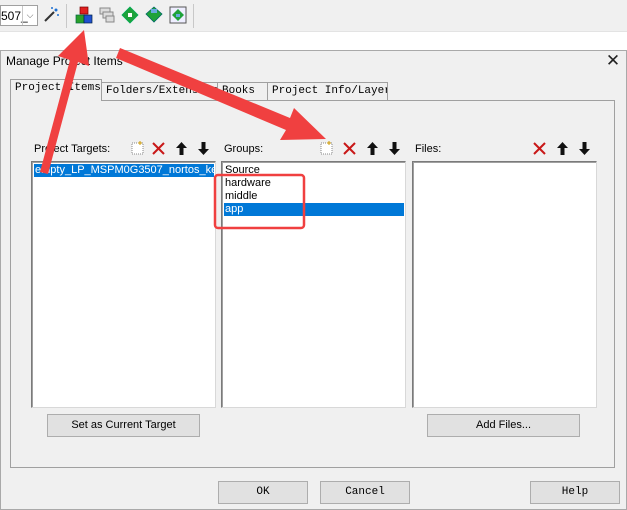  I want to click on tab-project-info-layer: Project Info/Layer, so click(327, 91).